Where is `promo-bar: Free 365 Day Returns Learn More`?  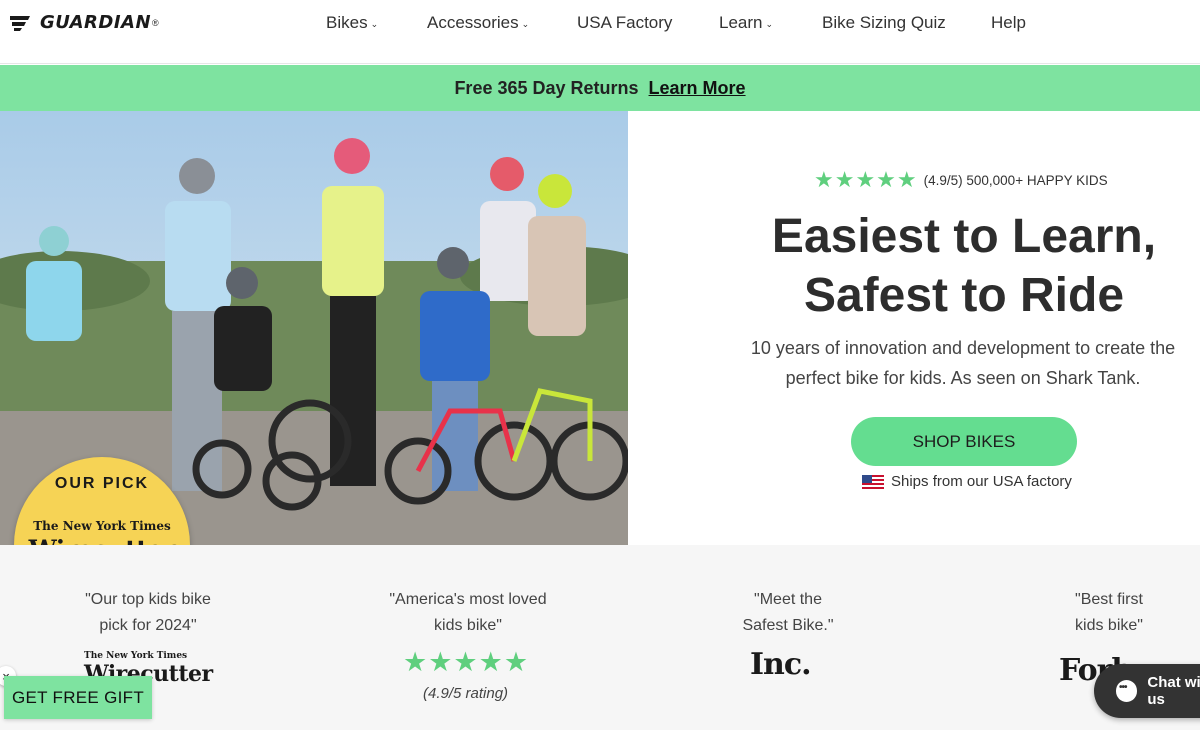 promo-bar: Free 365 Day Returns Learn More is located at coordinates (600, 88).